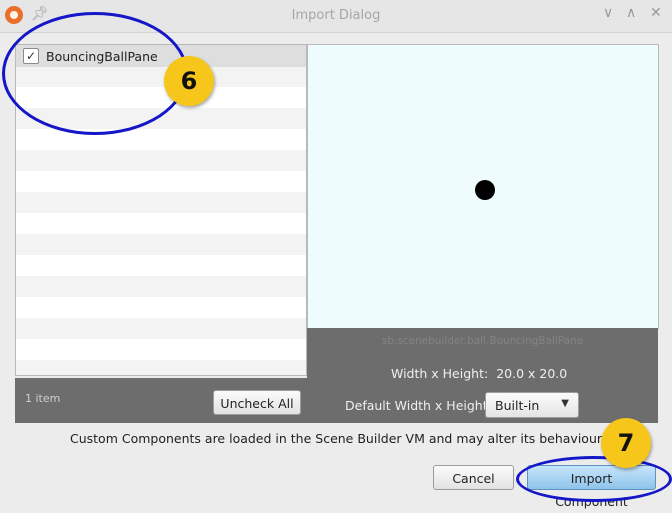  What do you see at coordinates (631, 13) in the screenshot?
I see `maximize-icon: ∧` at bounding box center [631, 13].